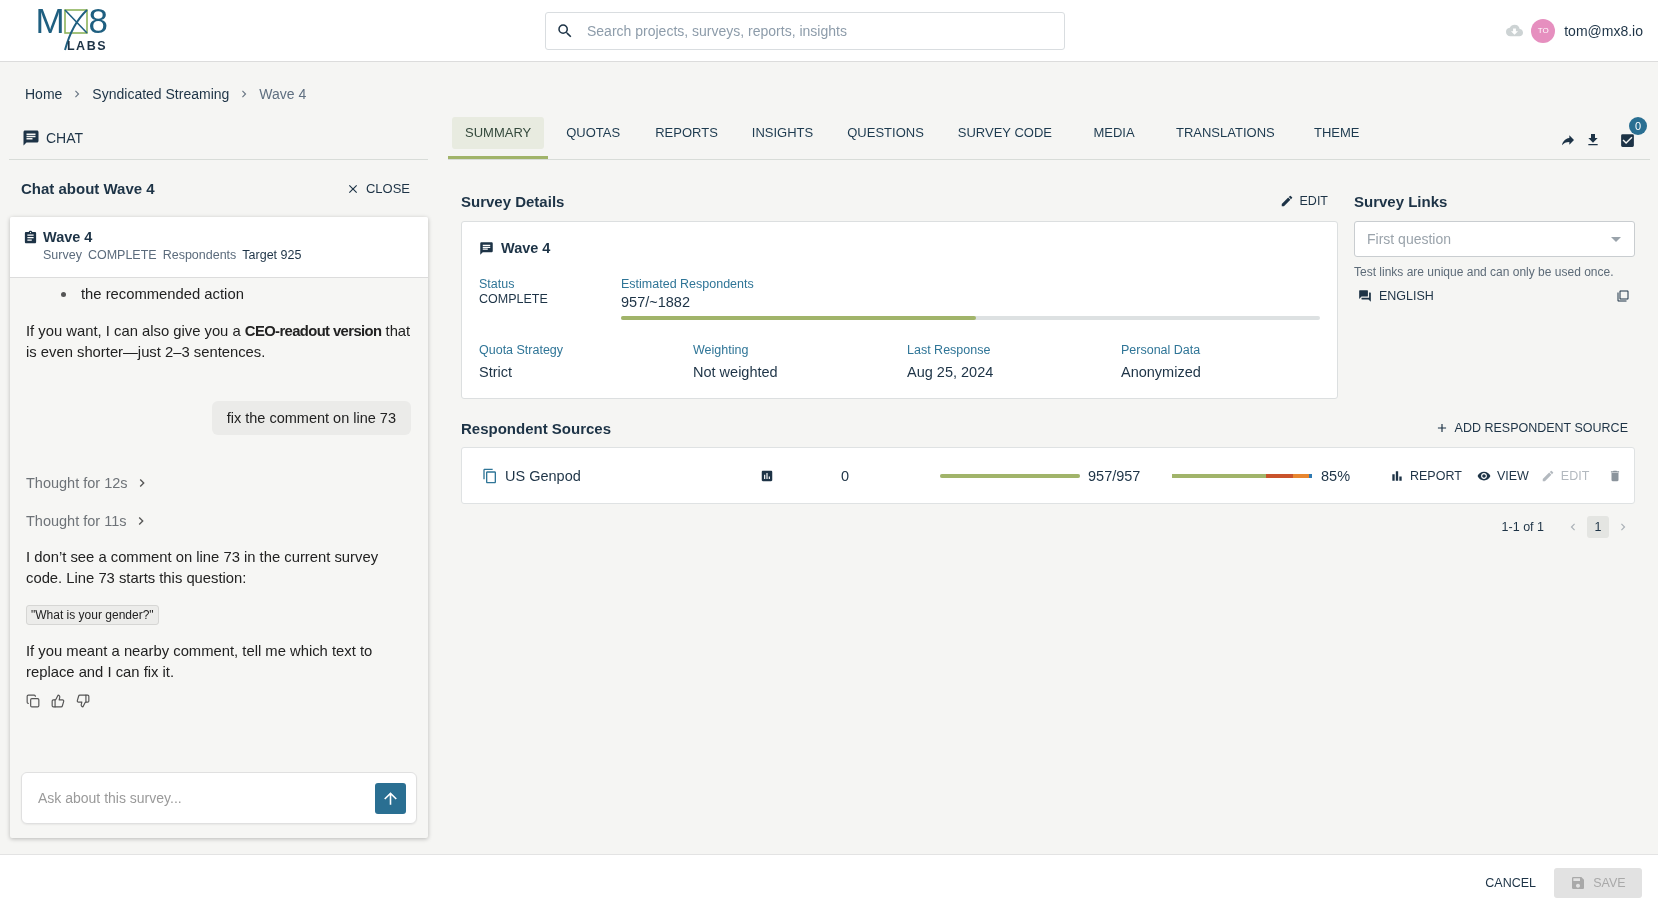  Describe the element at coordinates (44, 94) in the screenshot. I see `breadcrumb-link: Home` at that location.